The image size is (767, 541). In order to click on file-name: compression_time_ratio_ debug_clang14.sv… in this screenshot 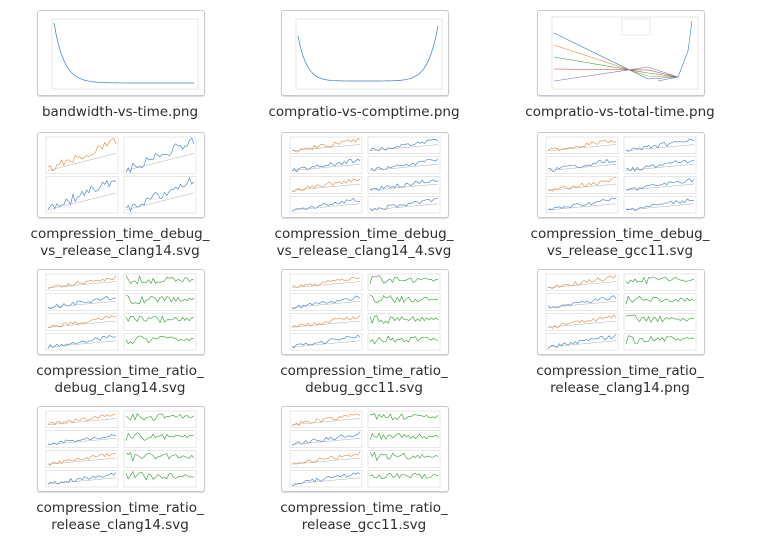, I will do `click(120, 380)`.